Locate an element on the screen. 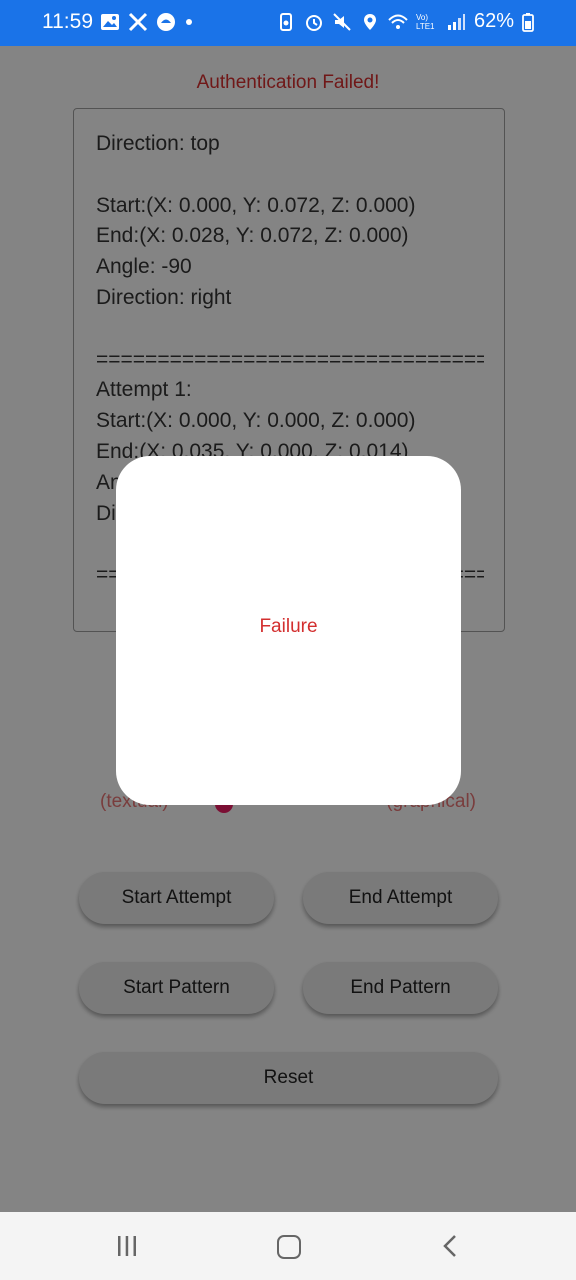  battery-saver-icon is located at coordinates (285, 21).